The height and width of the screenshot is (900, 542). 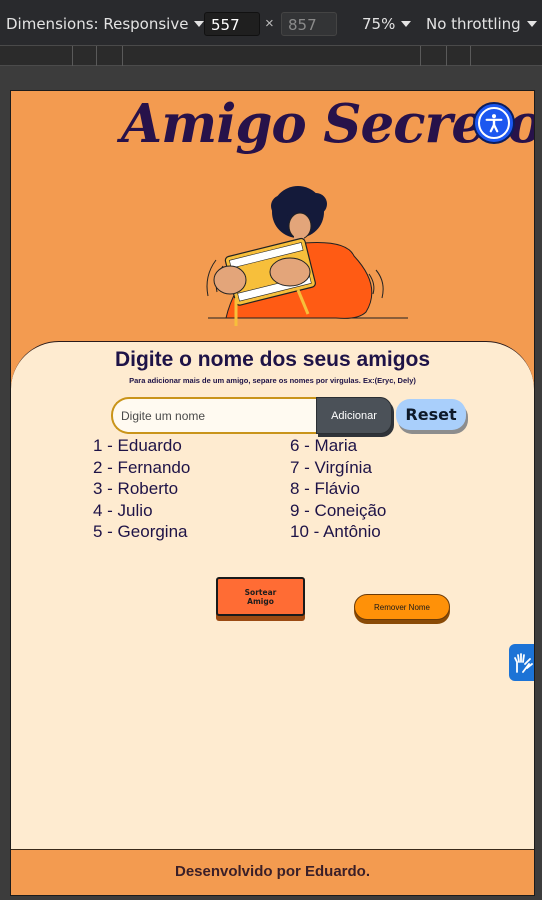 What do you see at coordinates (136, 489) in the screenshot?
I see `list-item: 3 - Roberto` at bounding box center [136, 489].